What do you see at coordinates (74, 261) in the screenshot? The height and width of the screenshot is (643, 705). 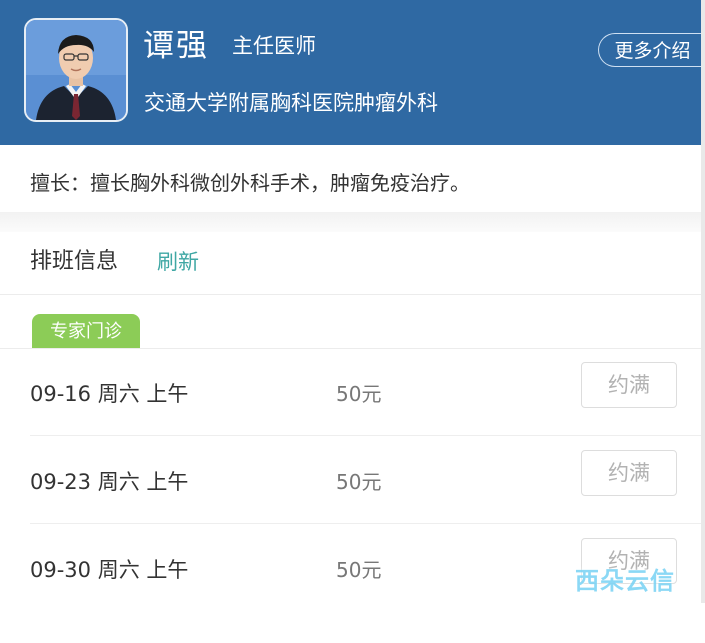 I see `schedule-title: 排班信息` at bounding box center [74, 261].